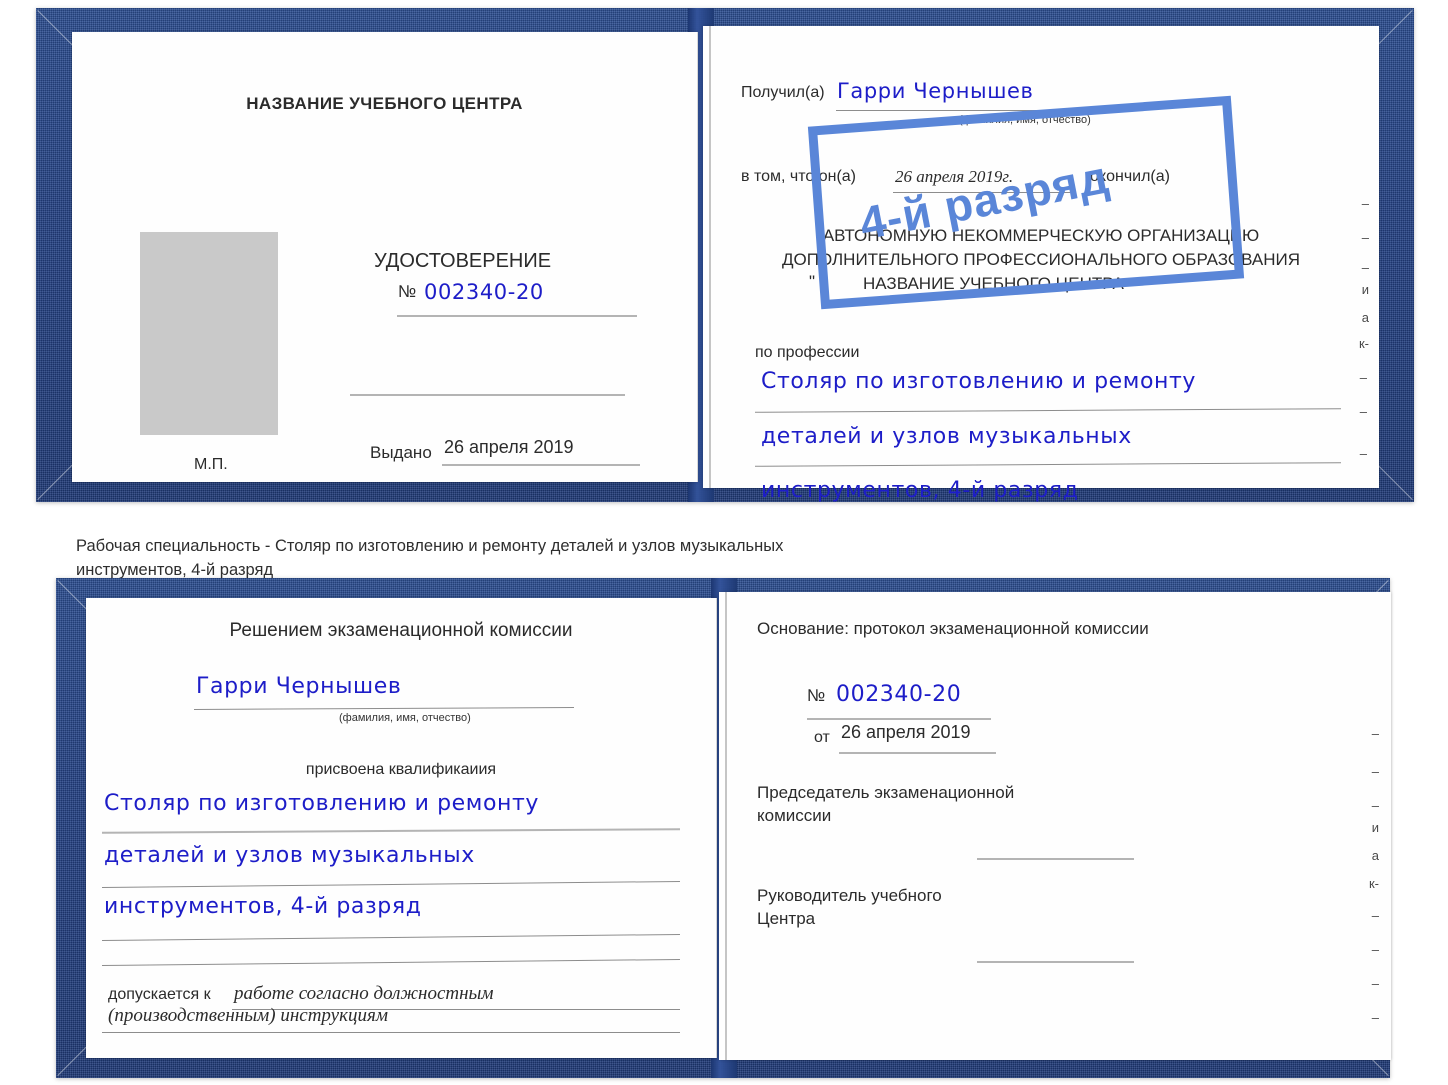 The width and height of the screenshot is (1448, 1085). Describe the element at coordinates (263, 906) in the screenshot. I see `qualification-line-3: инструментов, 4-й разряд` at that location.